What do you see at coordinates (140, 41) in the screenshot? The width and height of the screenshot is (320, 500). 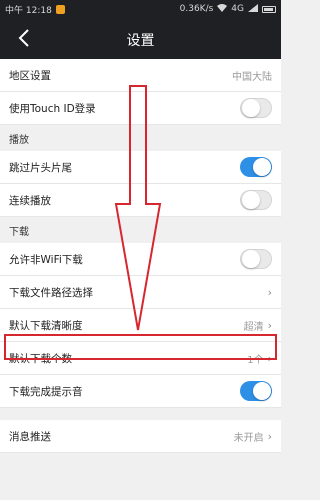 I see `page-title: 设置` at bounding box center [140, 41].